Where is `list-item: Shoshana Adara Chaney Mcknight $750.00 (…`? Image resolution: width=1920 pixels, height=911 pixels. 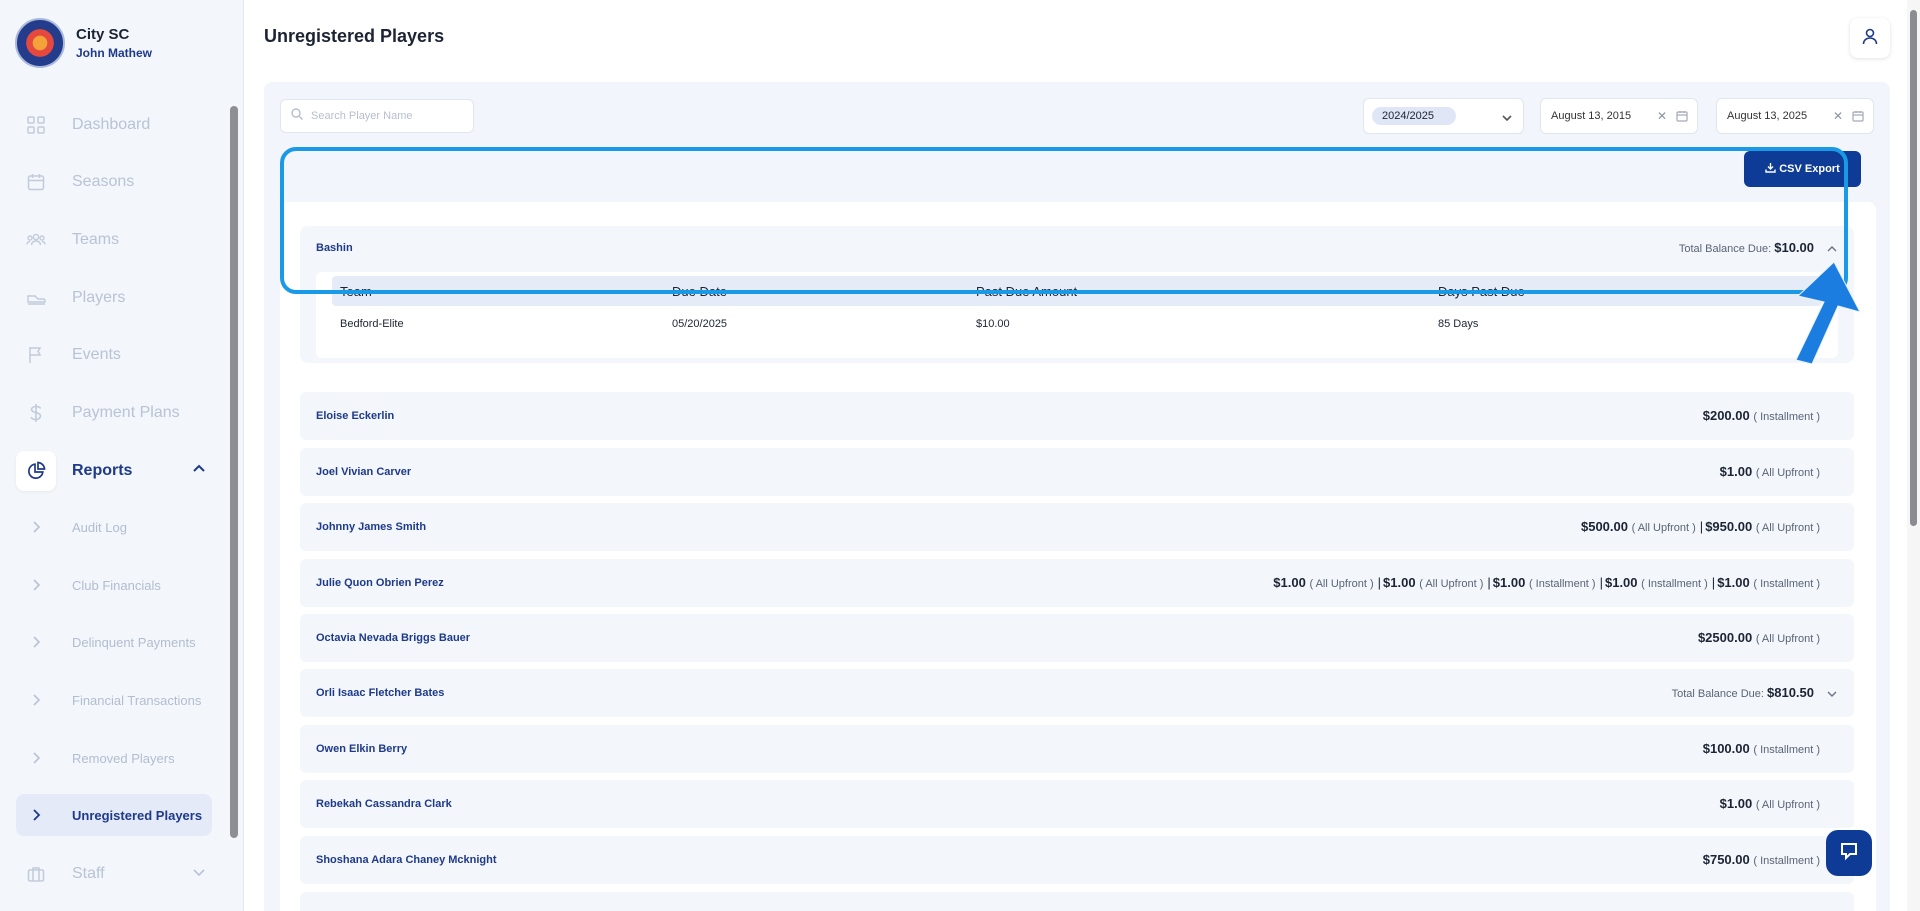 list-item: Shoshana Adara Chaney Mcknight $750.00 (… is located at coordinates (1077, 860).